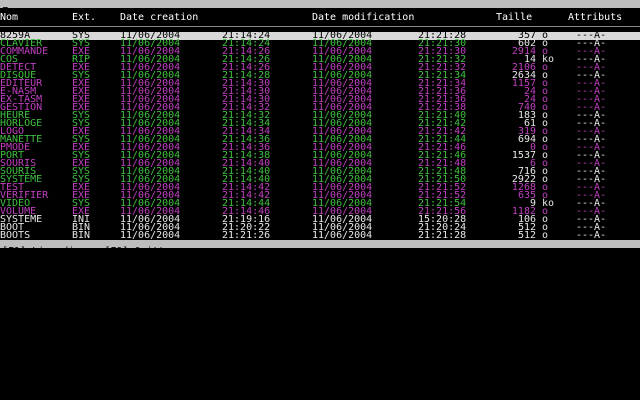  I want to click on creation-time: 21:21:26, so click(246, 235).